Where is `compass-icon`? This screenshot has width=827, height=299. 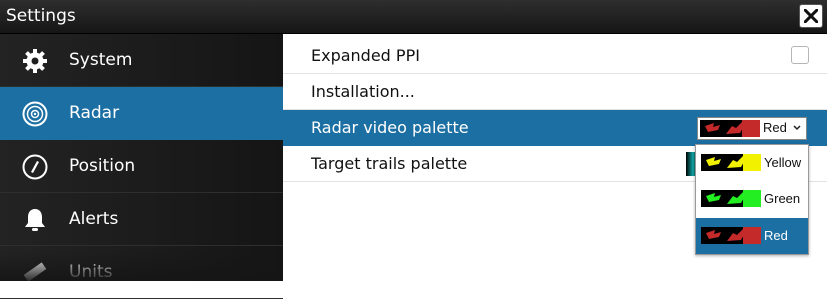 compass-icon is located at coordinates (35, 167).